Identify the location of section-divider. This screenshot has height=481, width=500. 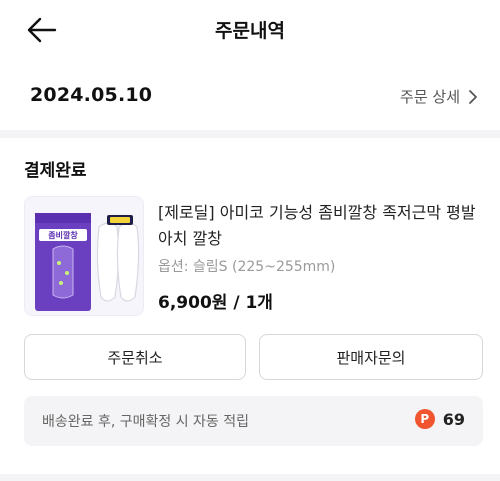
(250, 134).